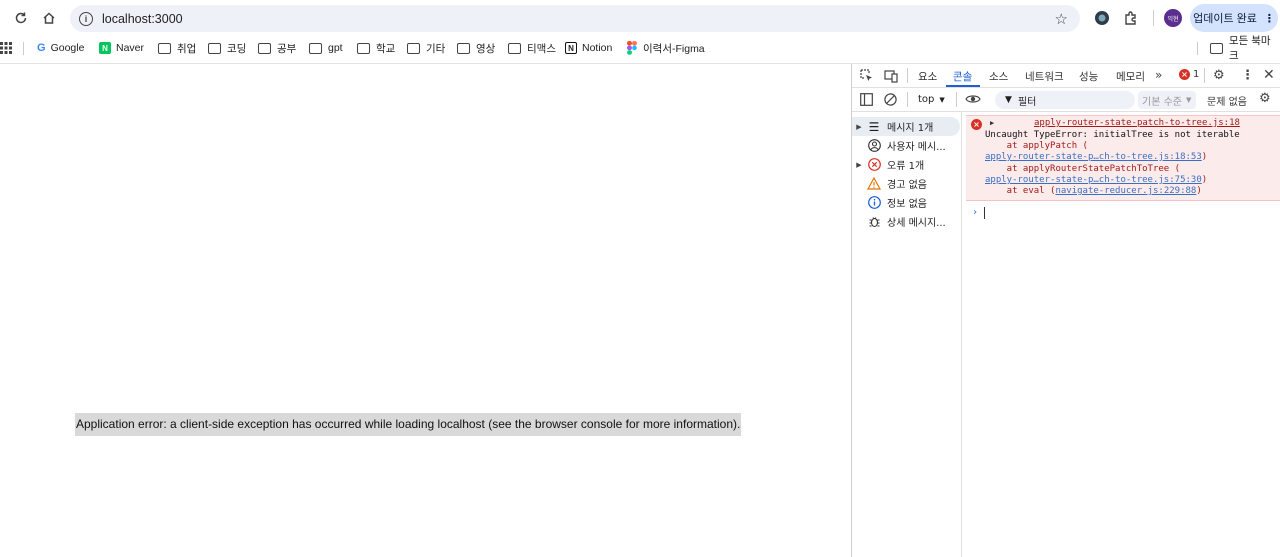 The image size is (1280, 557). What do you see at coordinates (49, 18) in the screenshot?
I see `home-icon` at bounding box center [49, 18].